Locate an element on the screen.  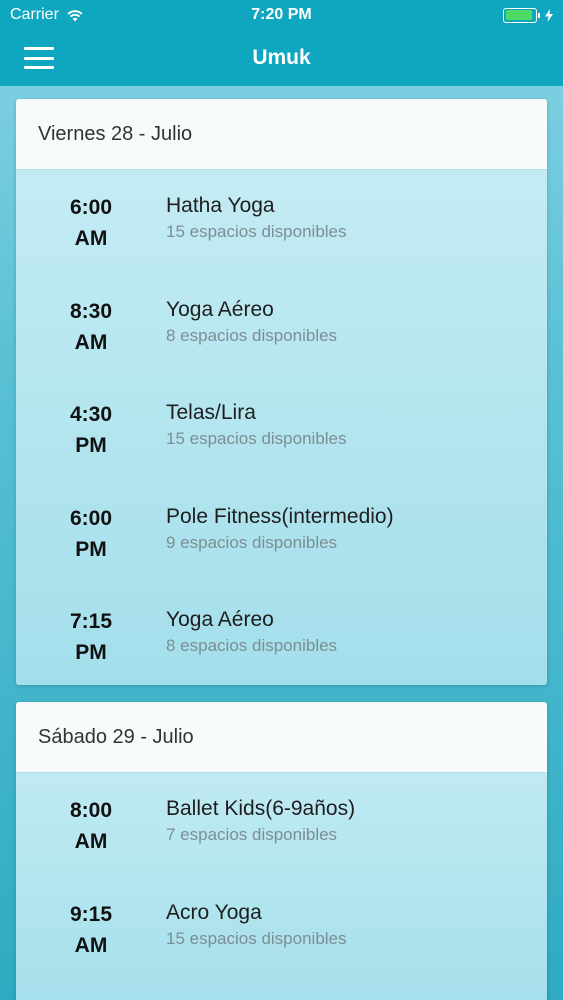
charging-icon is located at coordinates (549, 15).